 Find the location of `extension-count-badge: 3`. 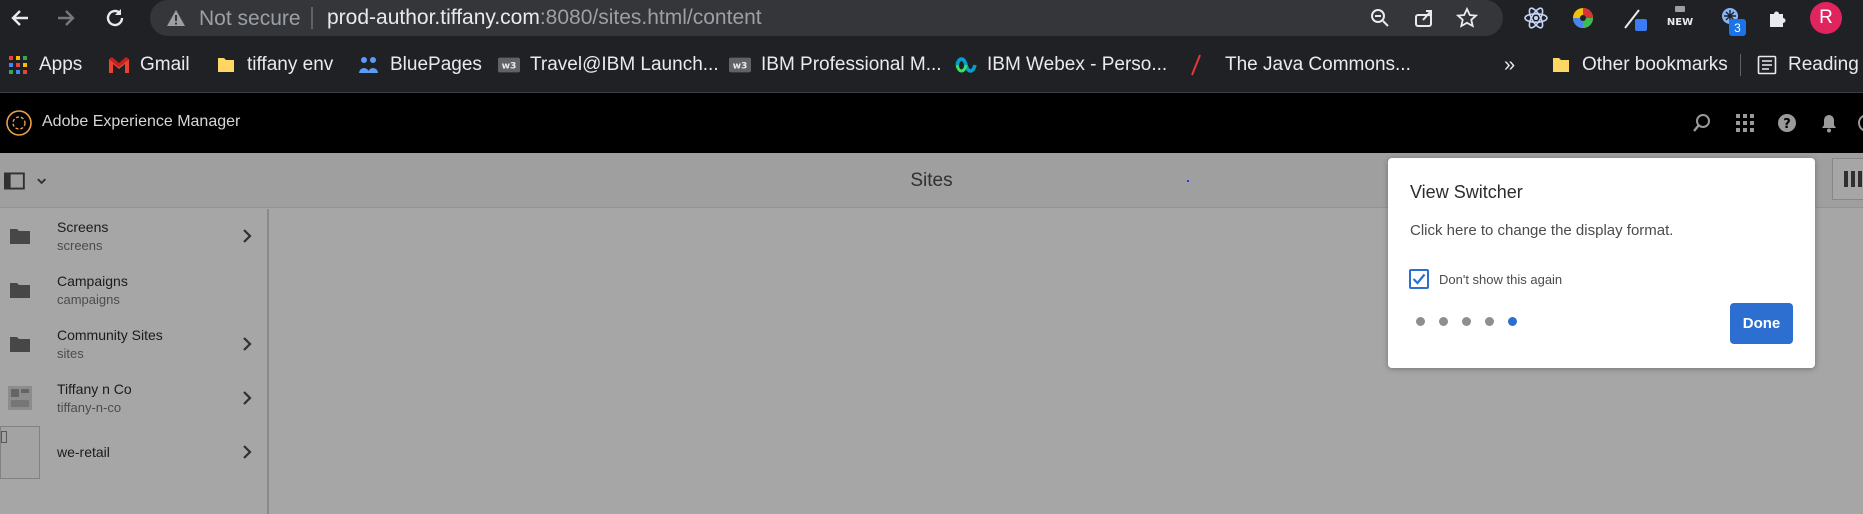

extension-count-badge: 3 is located at coordinates (1737, 27).